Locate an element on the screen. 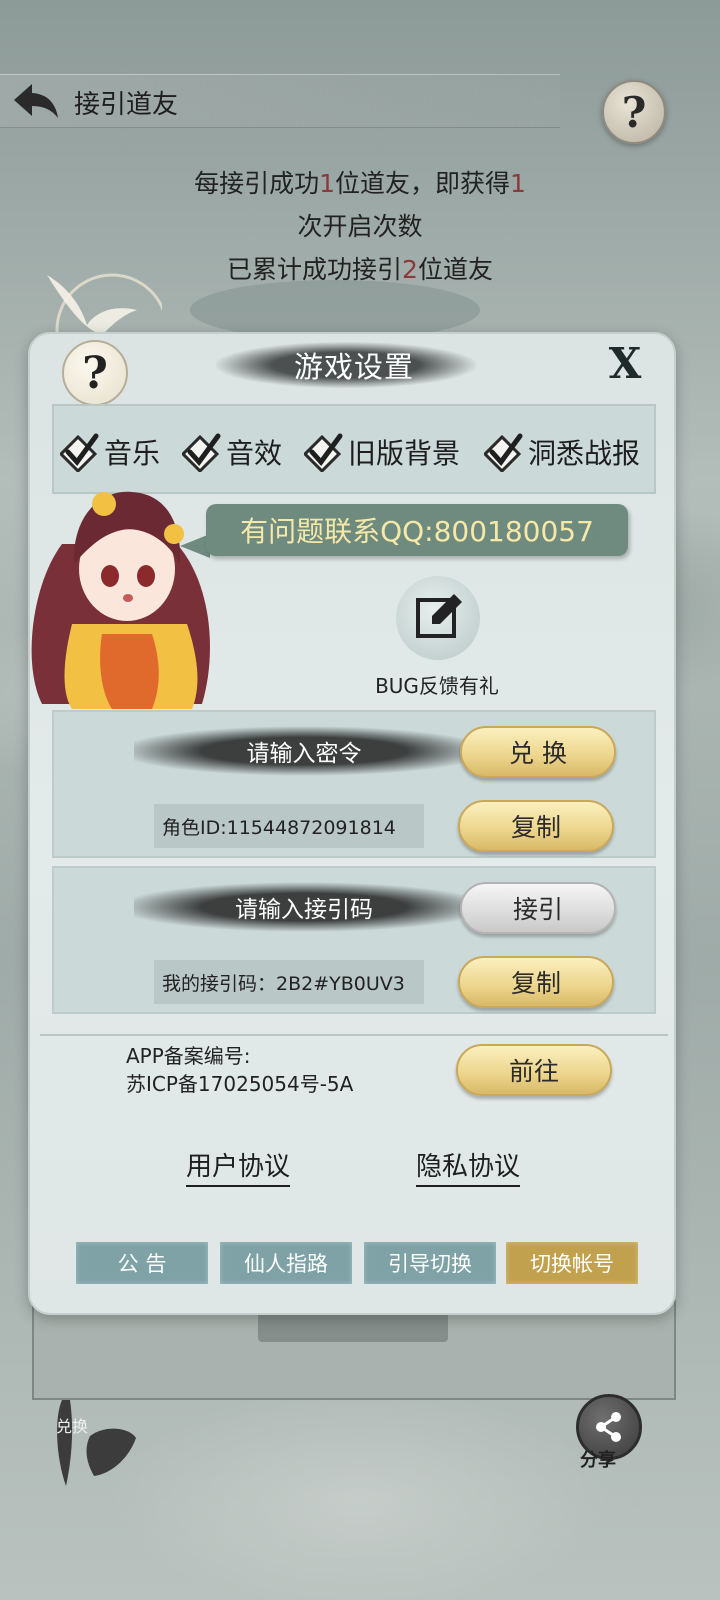 The image size is (720, 1600). page-title: 接引道友 is located at coordinates (126, 105).